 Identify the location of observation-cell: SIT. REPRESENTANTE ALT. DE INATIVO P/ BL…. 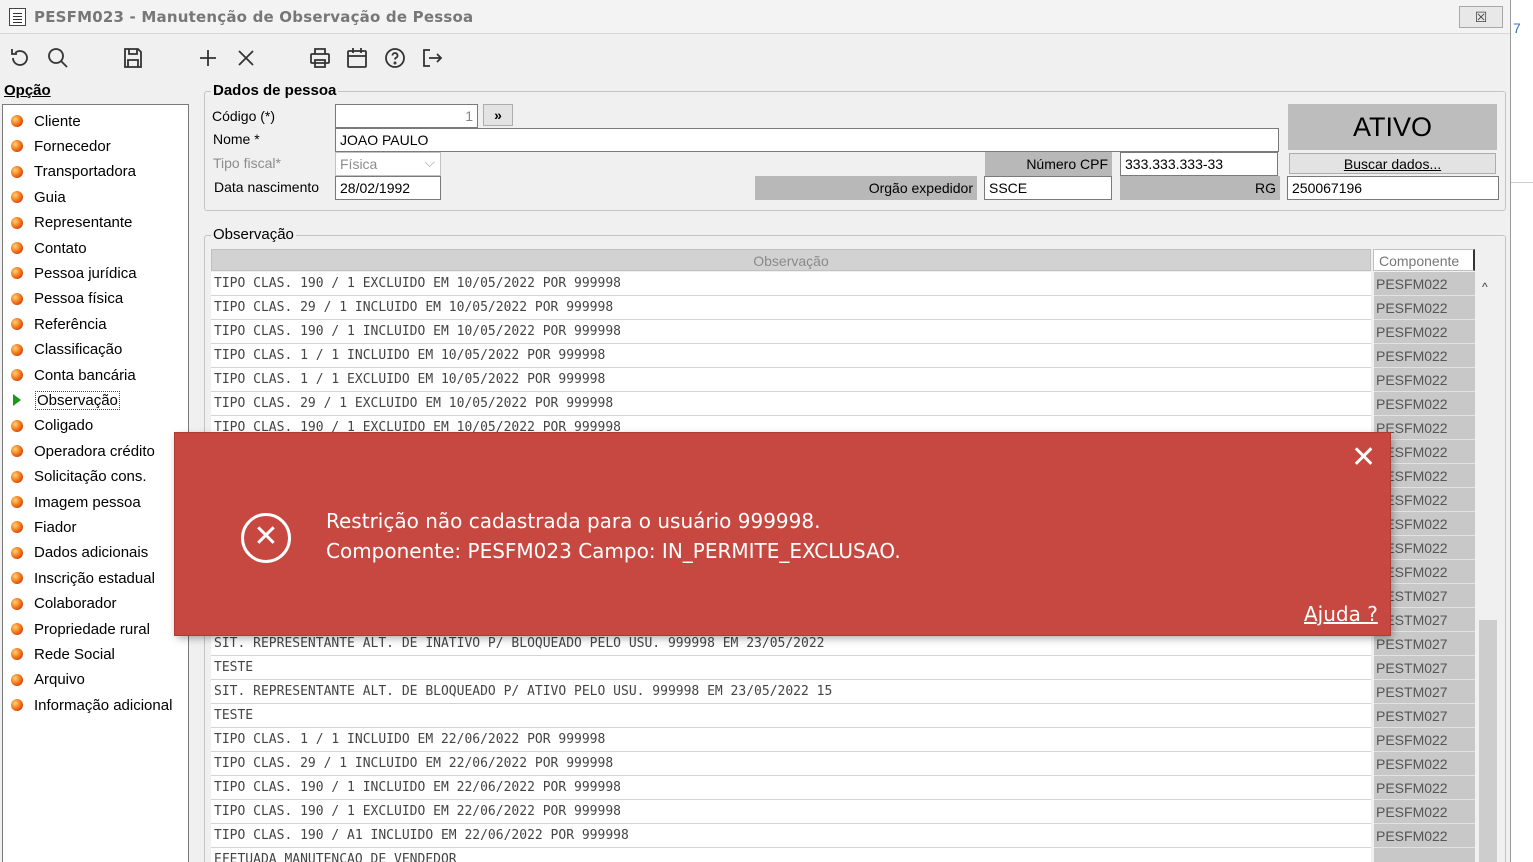
(791, 644).